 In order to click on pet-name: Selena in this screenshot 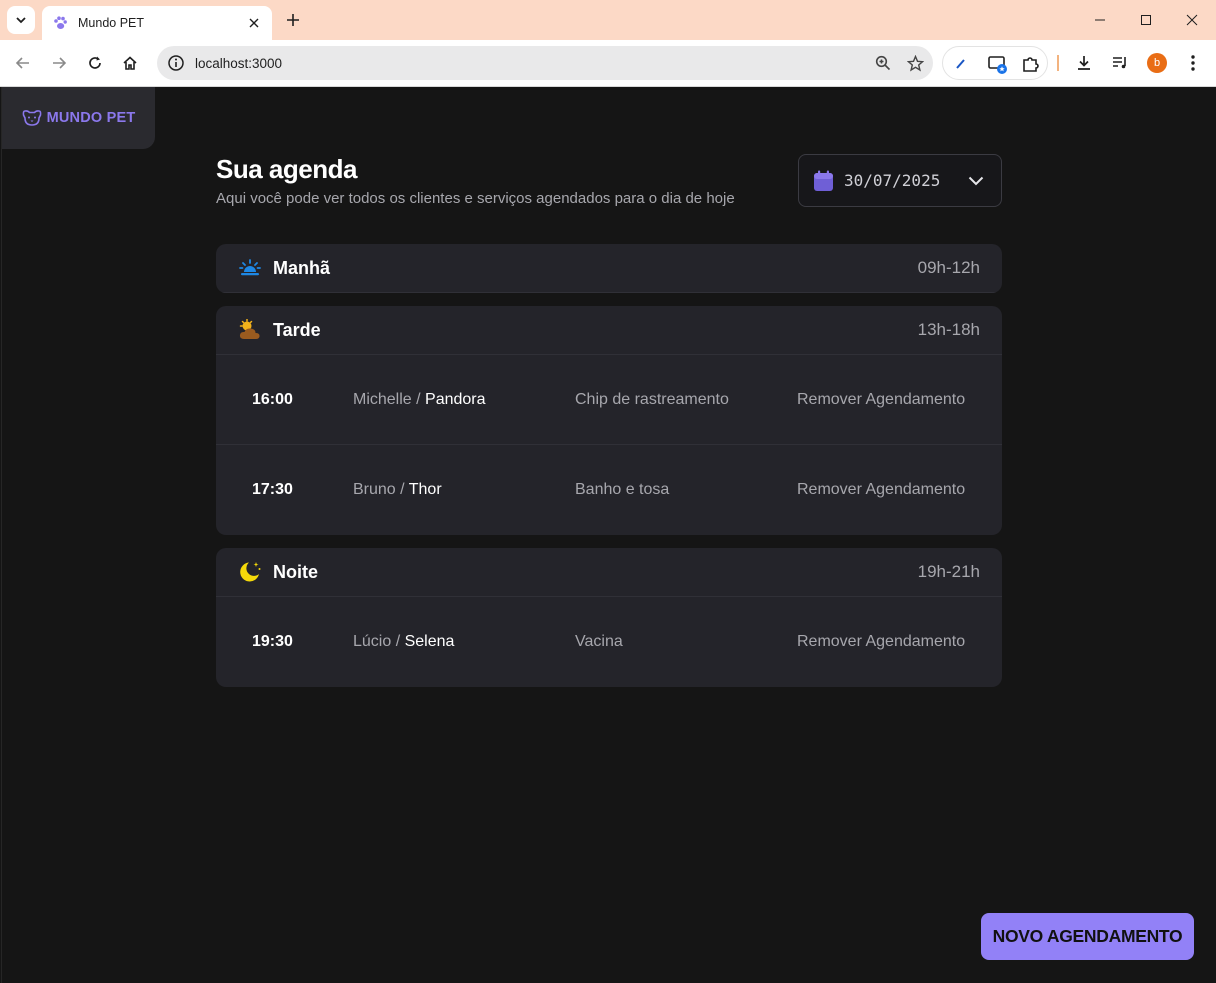, I will do `click(429, 641)`.